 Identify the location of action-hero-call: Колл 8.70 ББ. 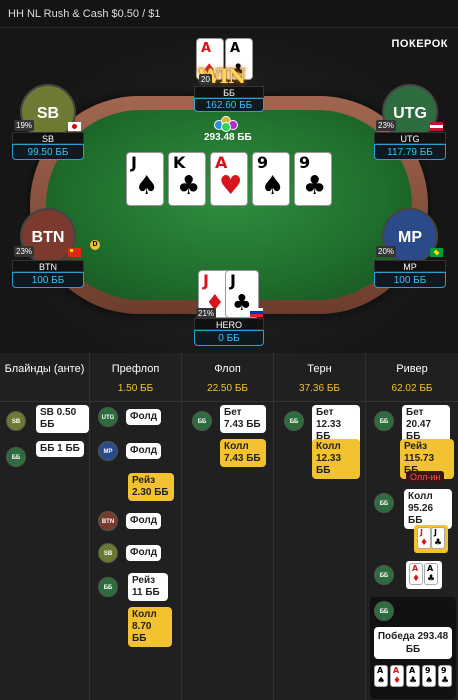
(150, 627).